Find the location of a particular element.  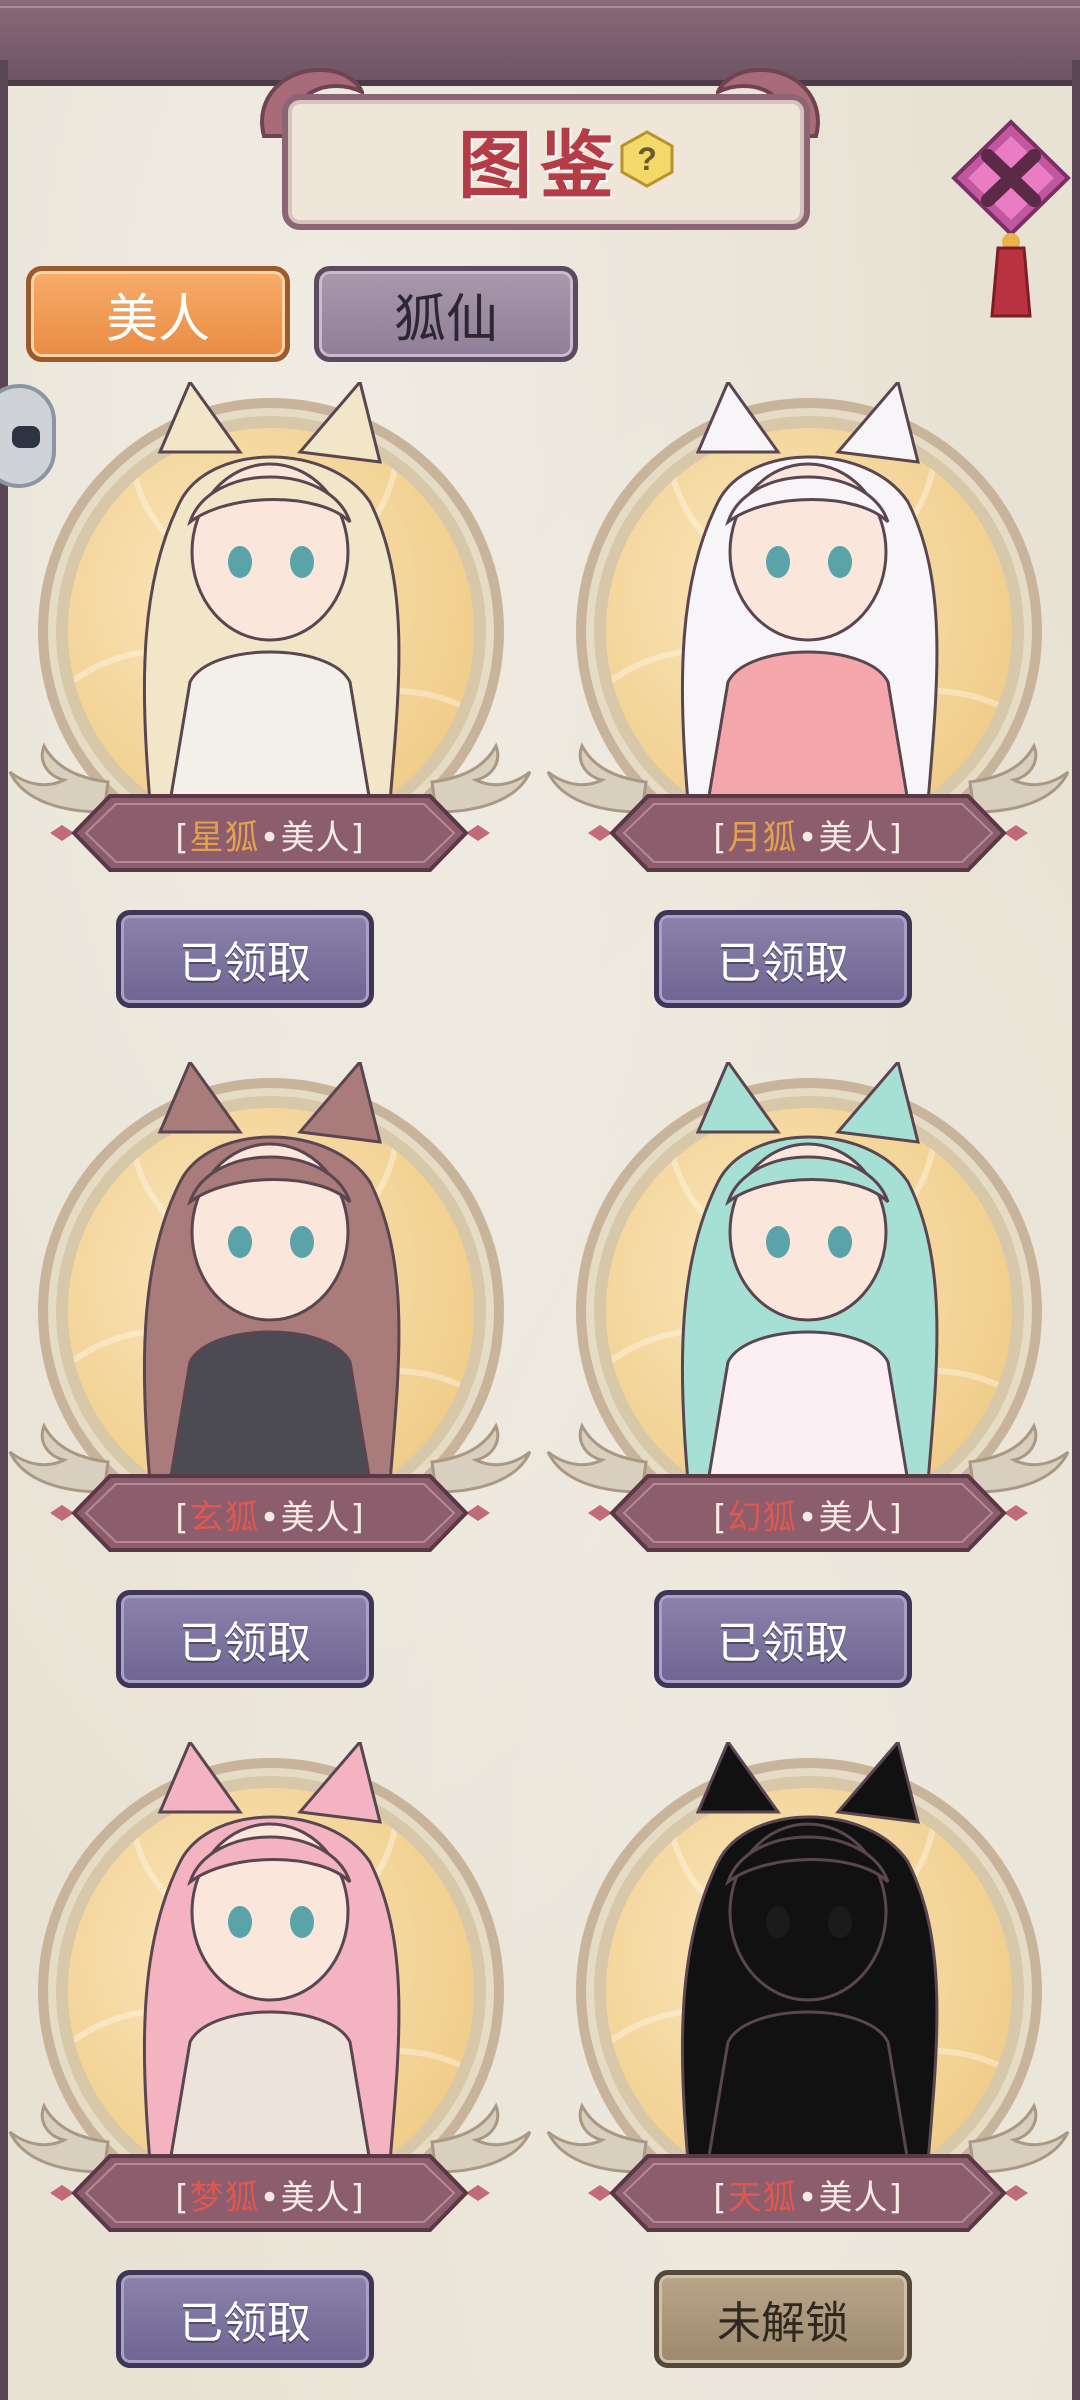

fox-type: 幻狐 is located at coordinates (762, 1518).